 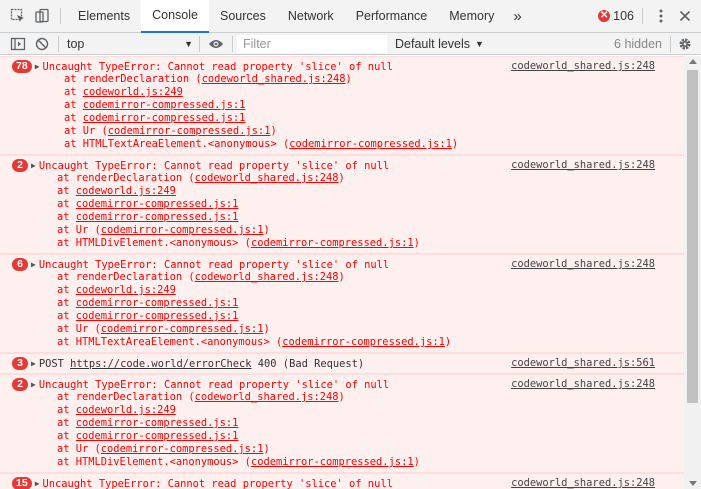 I want to click on tab-elements: Elements, so click(x=104, y=16).